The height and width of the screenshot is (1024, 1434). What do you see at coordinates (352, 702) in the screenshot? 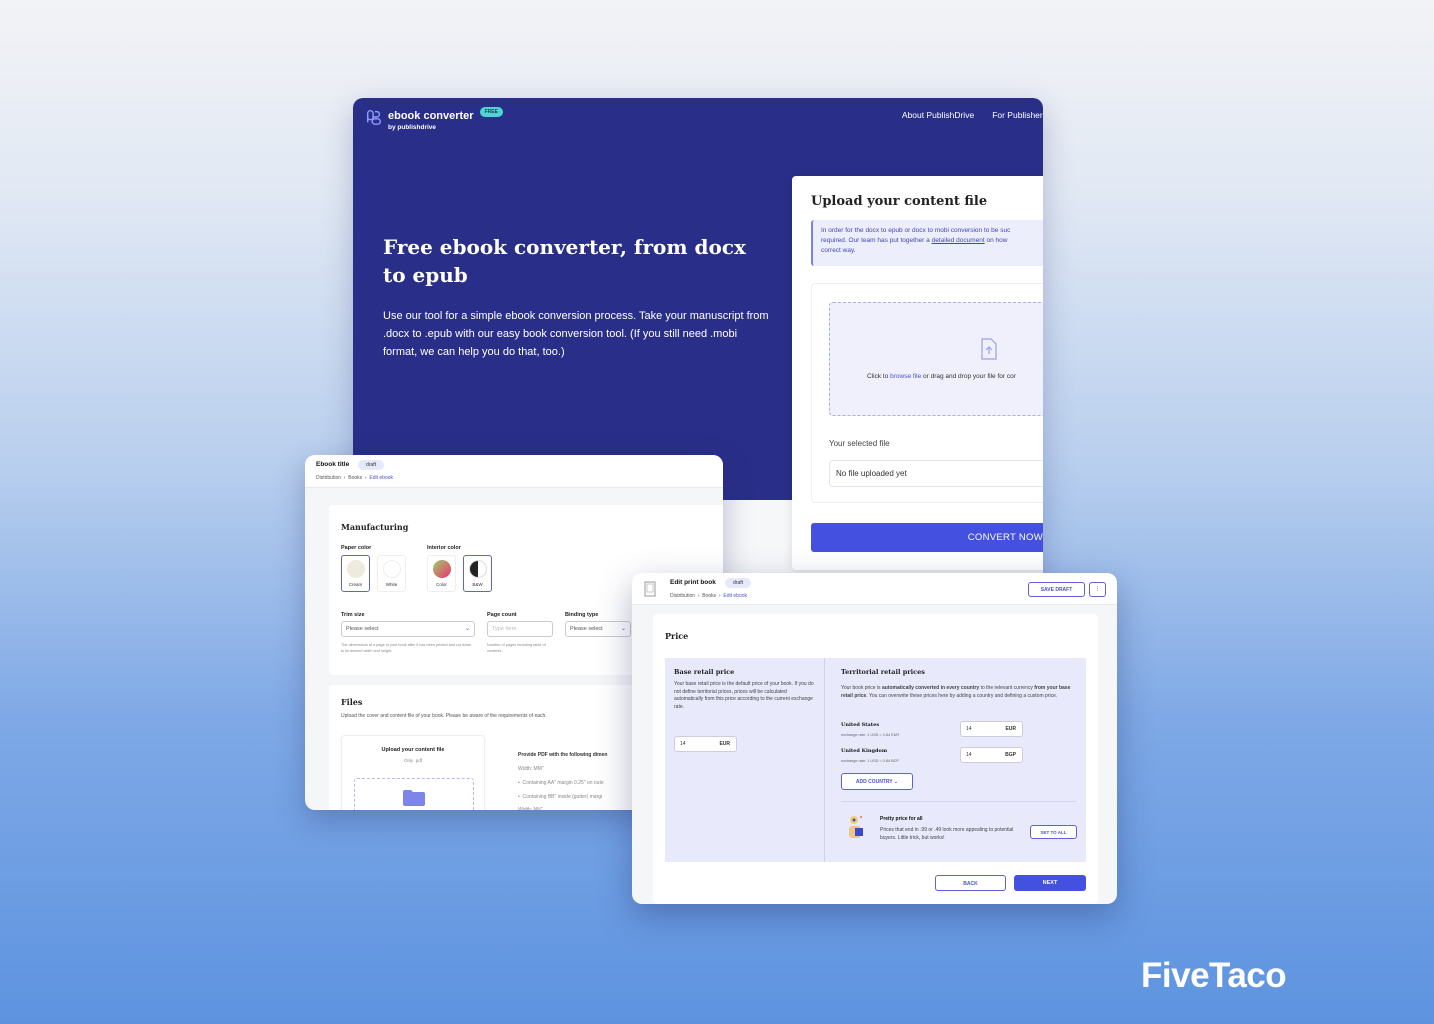
I see `files-heading: Files` at bounding box center [352, 702].